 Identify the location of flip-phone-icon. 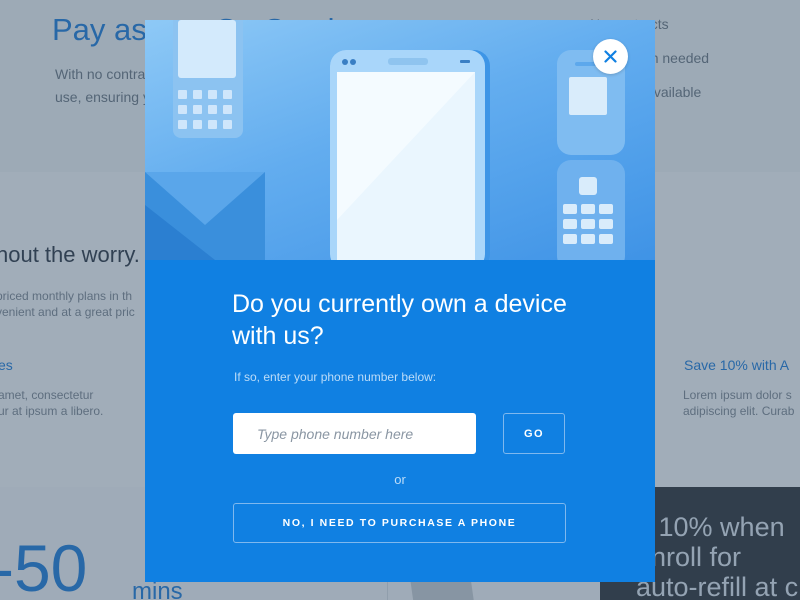
(591, 155).